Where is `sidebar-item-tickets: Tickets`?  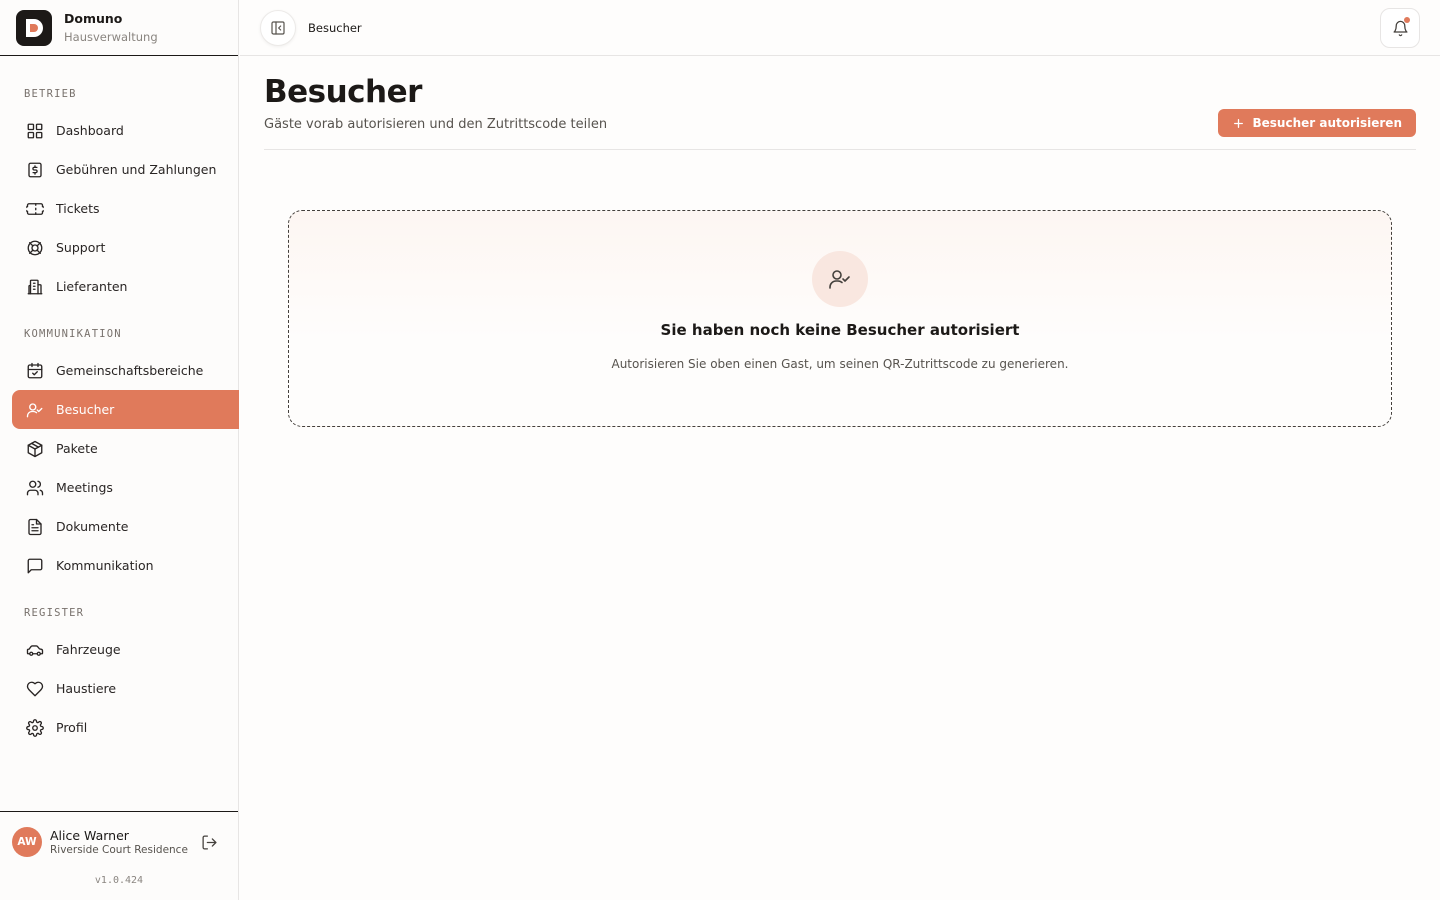
sidebar-item-tickets: Tickets is located at coordinates (125, 208).